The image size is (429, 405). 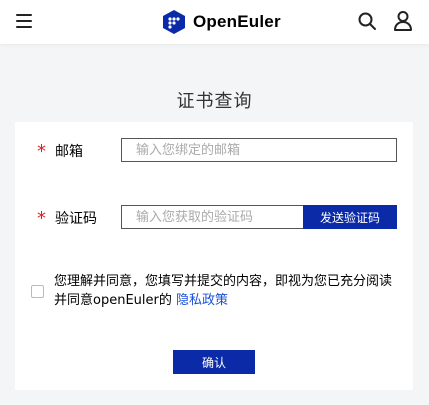 I want to click on code-label: 验证码, so click(x=76, y=219).